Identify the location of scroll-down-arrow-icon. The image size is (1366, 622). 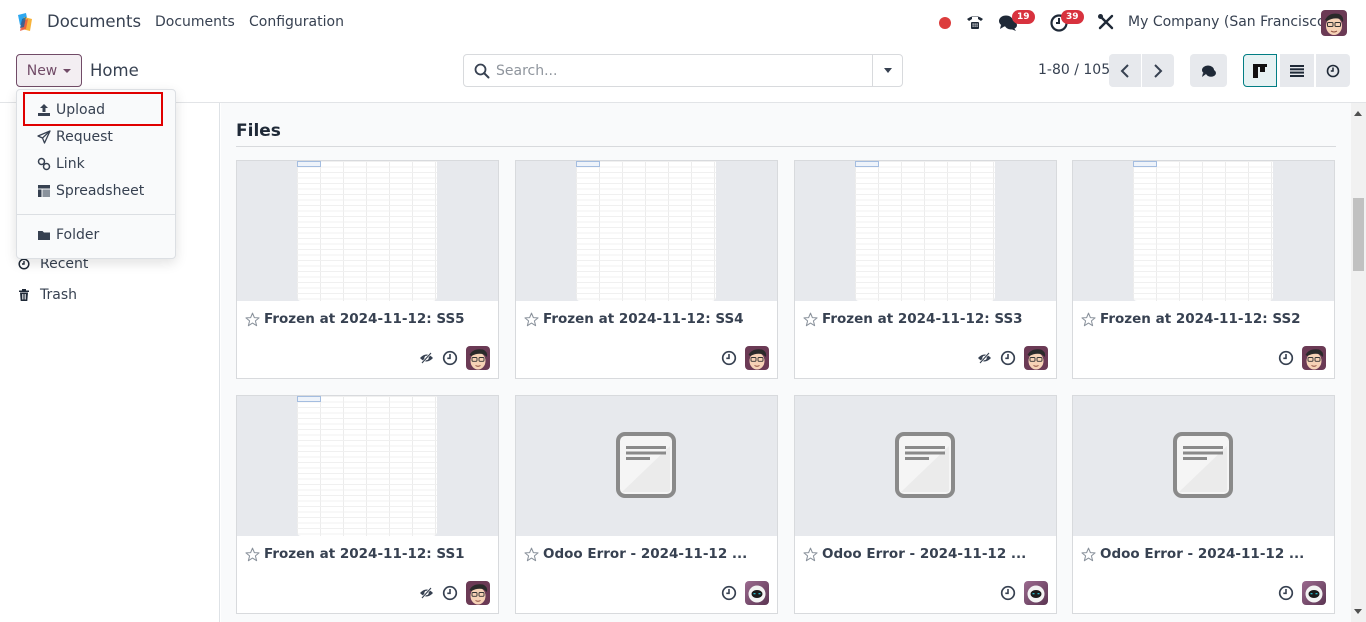
(1358, 611).